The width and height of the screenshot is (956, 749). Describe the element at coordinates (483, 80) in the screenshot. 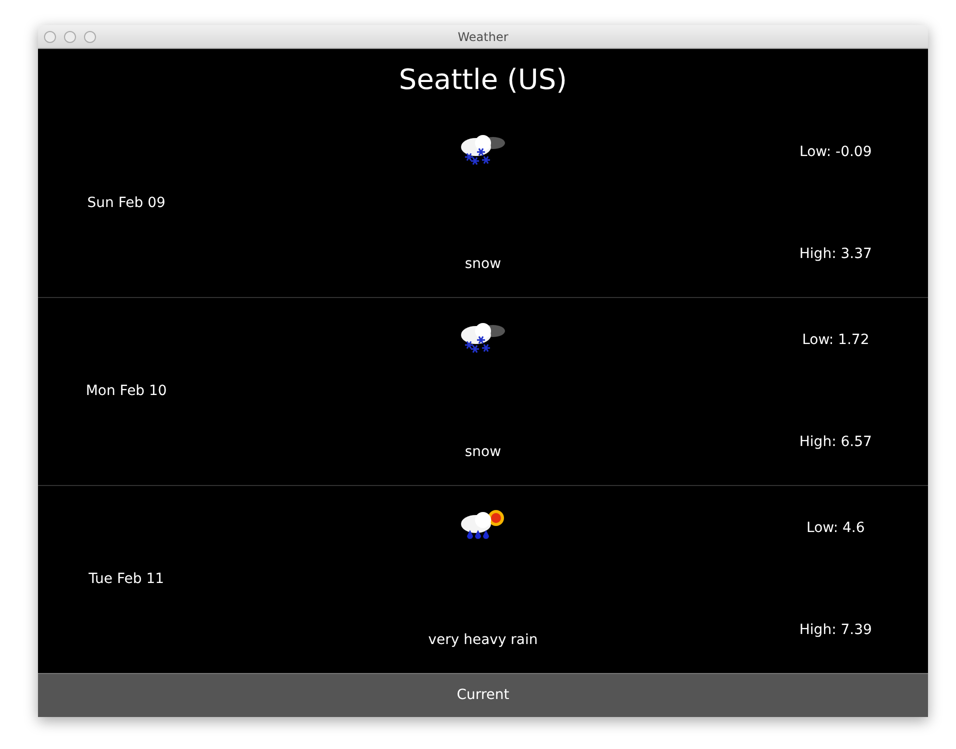

I see `city-title: Seattle (US)` at that location.